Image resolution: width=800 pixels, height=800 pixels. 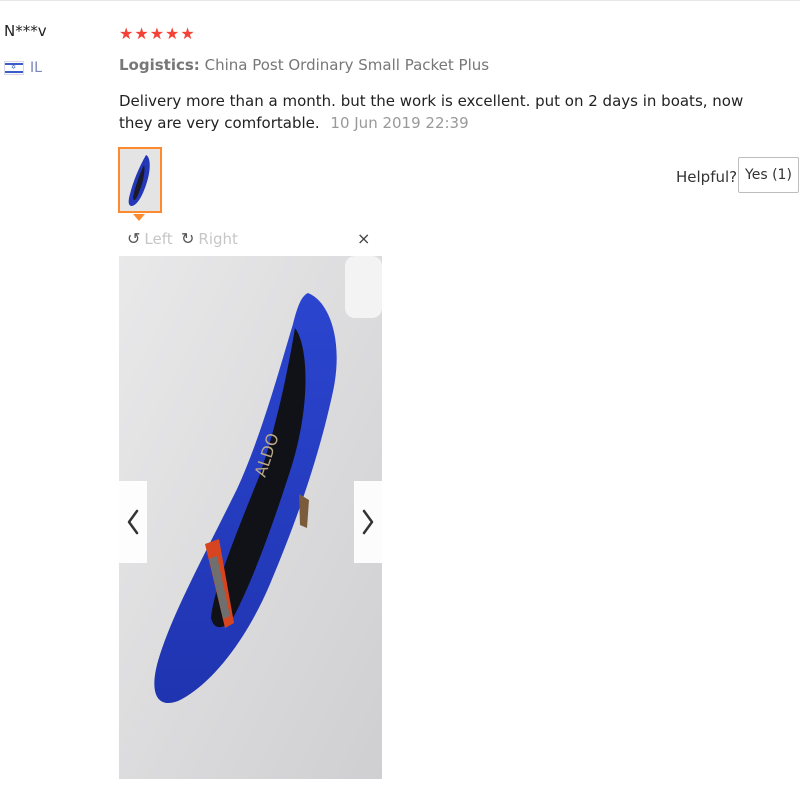 What do you see at coordinates (25, 31) in the screenshot?
I see `reviewer-name: N***v` at bounding box center [25, 31].